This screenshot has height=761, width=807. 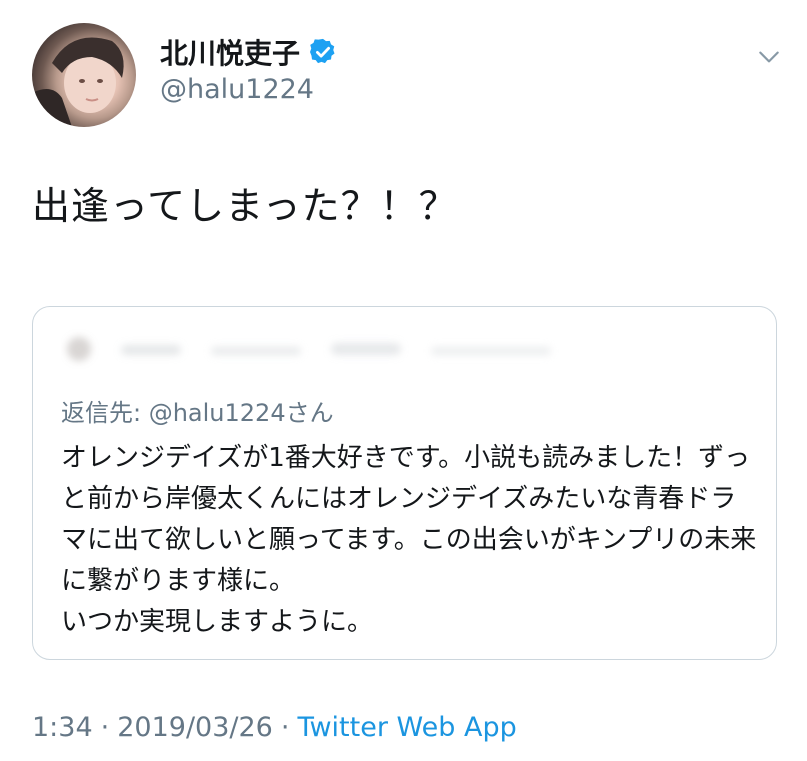 I want to click on author-name-row: 北川悦吏子, so click(x=249, y=52).